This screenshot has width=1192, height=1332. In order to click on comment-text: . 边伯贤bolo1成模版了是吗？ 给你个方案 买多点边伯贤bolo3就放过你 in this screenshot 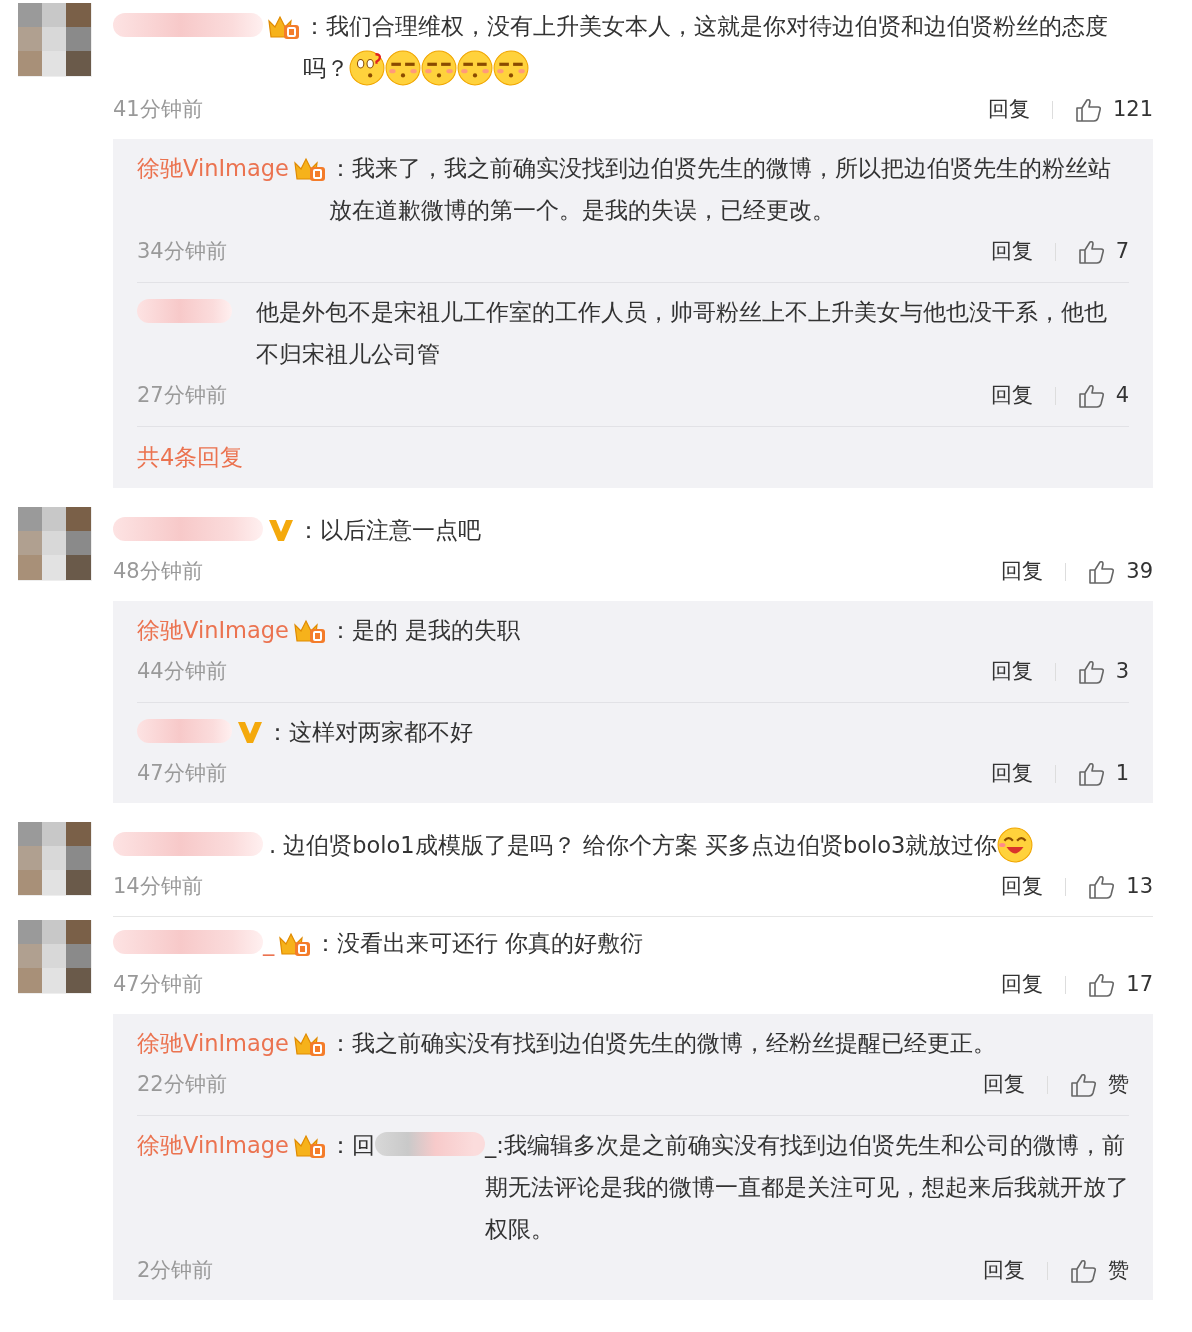, I will do `click(633, 845)`.